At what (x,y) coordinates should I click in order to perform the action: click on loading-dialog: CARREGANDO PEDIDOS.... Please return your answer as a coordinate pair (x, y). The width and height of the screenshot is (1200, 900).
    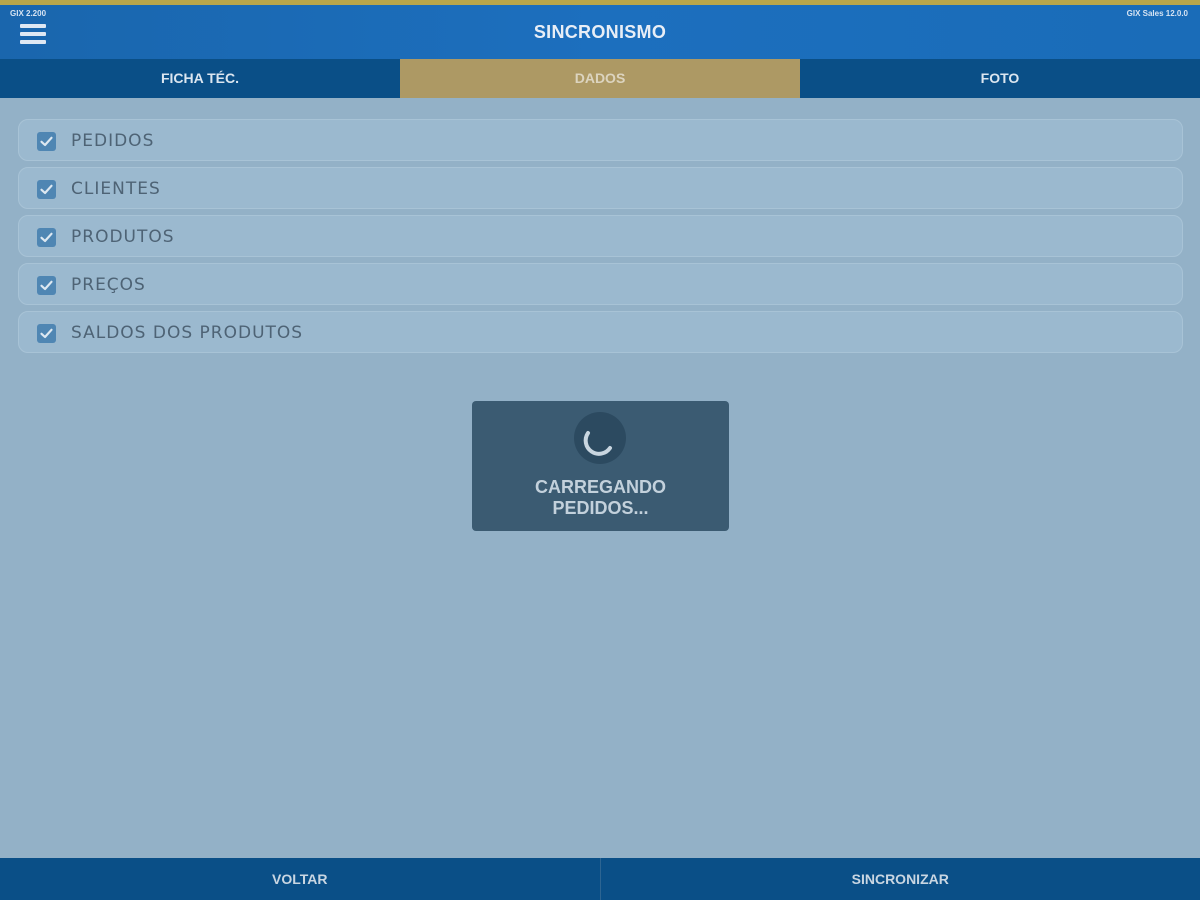
    Looking at the image, I should click on (600, 466).